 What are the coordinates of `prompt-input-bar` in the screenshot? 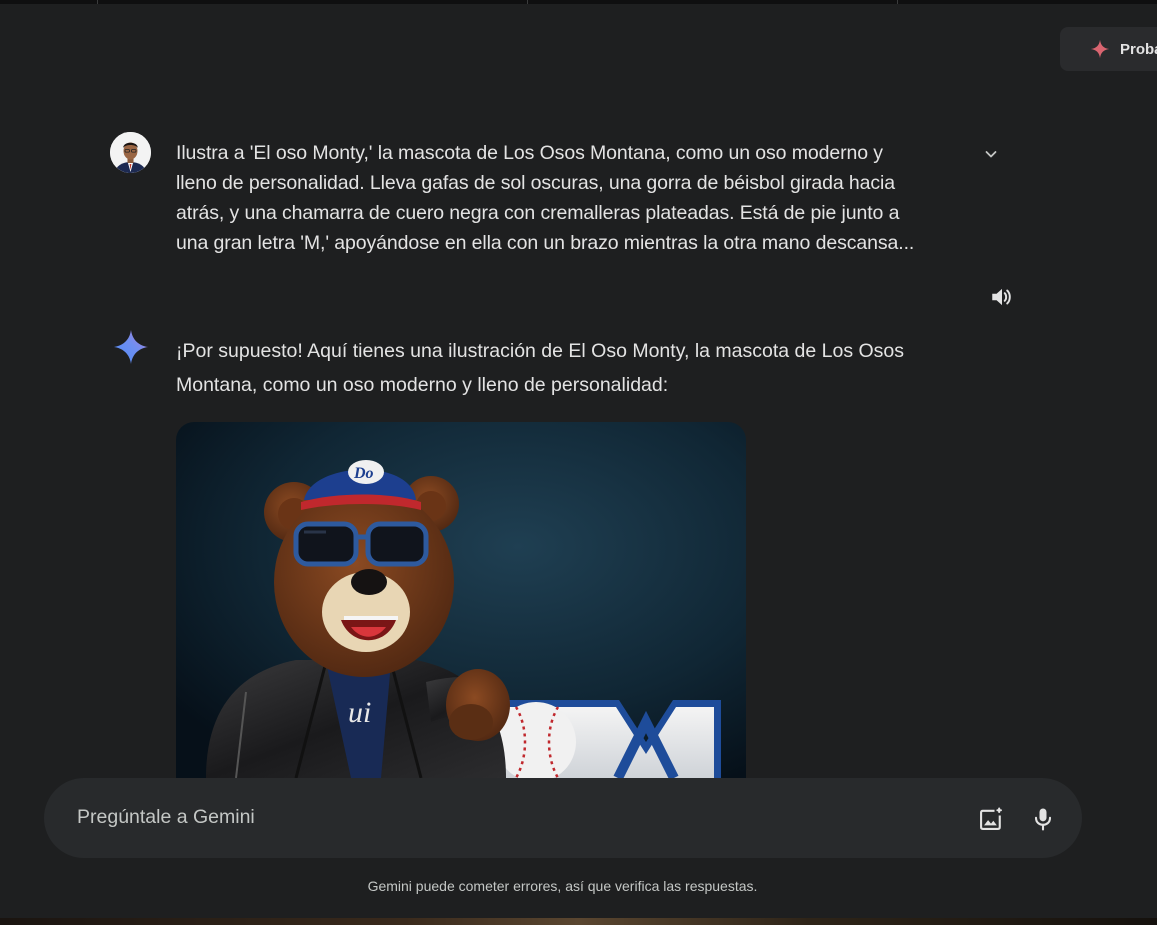 It's located at (563, 818).